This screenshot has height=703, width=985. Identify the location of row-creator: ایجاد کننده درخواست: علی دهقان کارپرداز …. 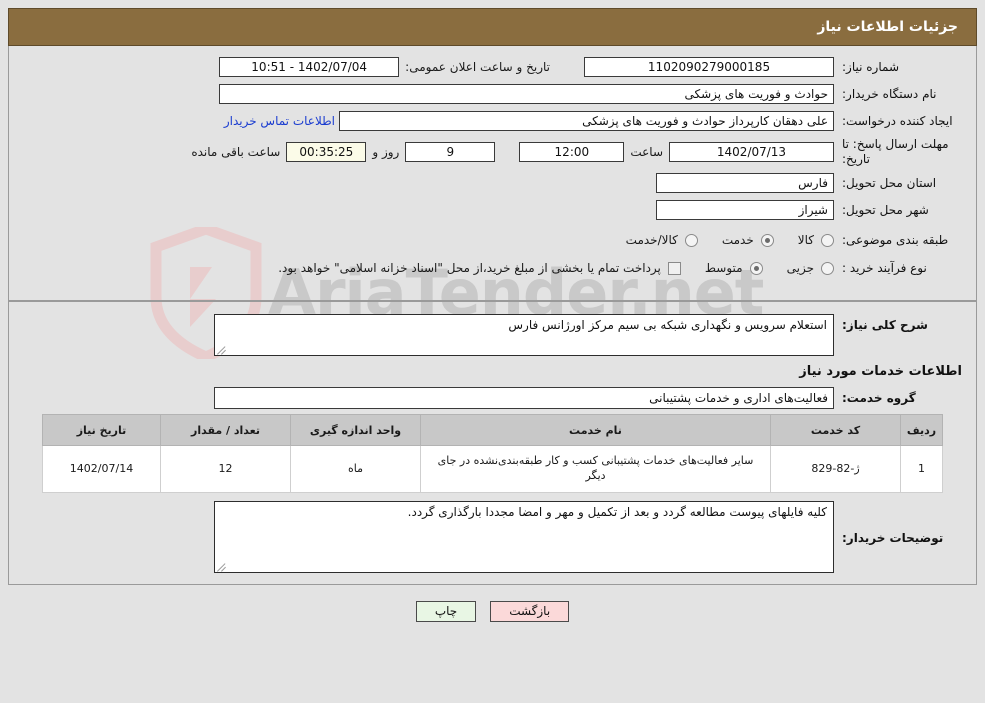
(492, 121).